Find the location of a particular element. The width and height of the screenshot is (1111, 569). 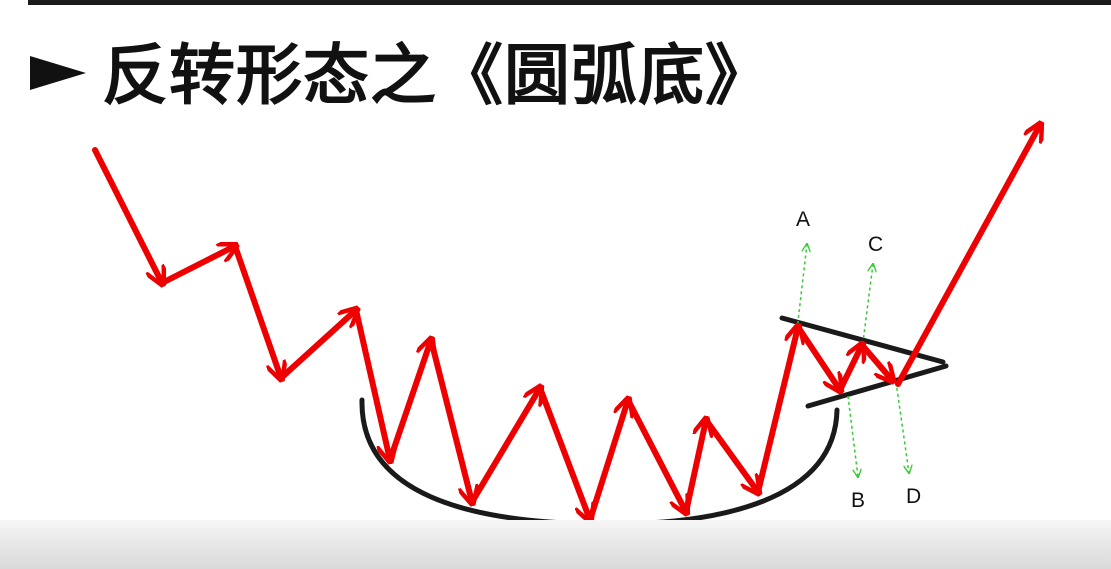

projection-line-d is located at coordinates (902, 427).